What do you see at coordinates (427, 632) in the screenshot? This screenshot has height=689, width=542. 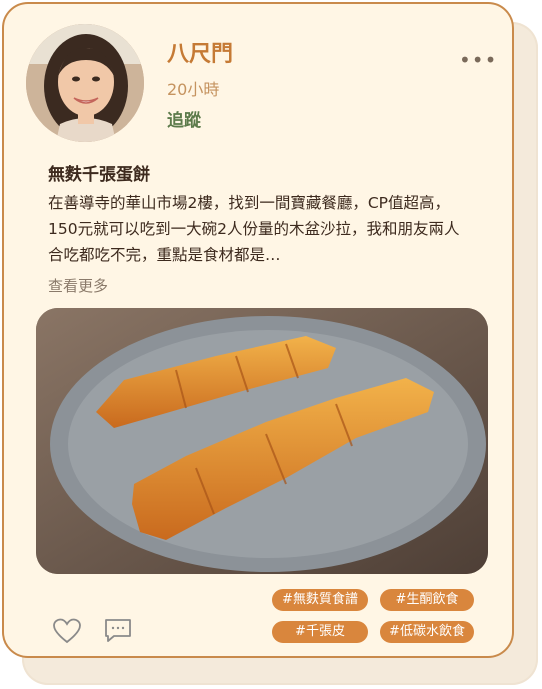 I see `tag-low-carb: #低碳水飲食` at bounding box center [427, 632].